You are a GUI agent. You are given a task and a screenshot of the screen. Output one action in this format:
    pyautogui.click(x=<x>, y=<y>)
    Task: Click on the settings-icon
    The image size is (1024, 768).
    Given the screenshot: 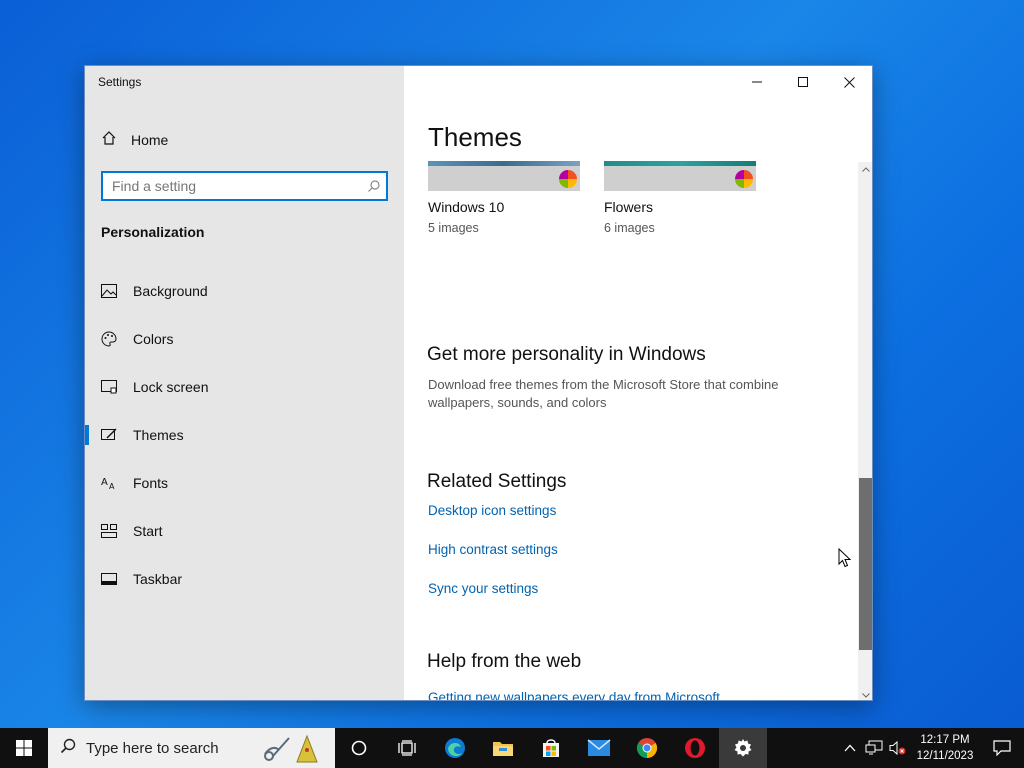 What is the action you would take?
    pyautogui.click(x=743, y=748)
    